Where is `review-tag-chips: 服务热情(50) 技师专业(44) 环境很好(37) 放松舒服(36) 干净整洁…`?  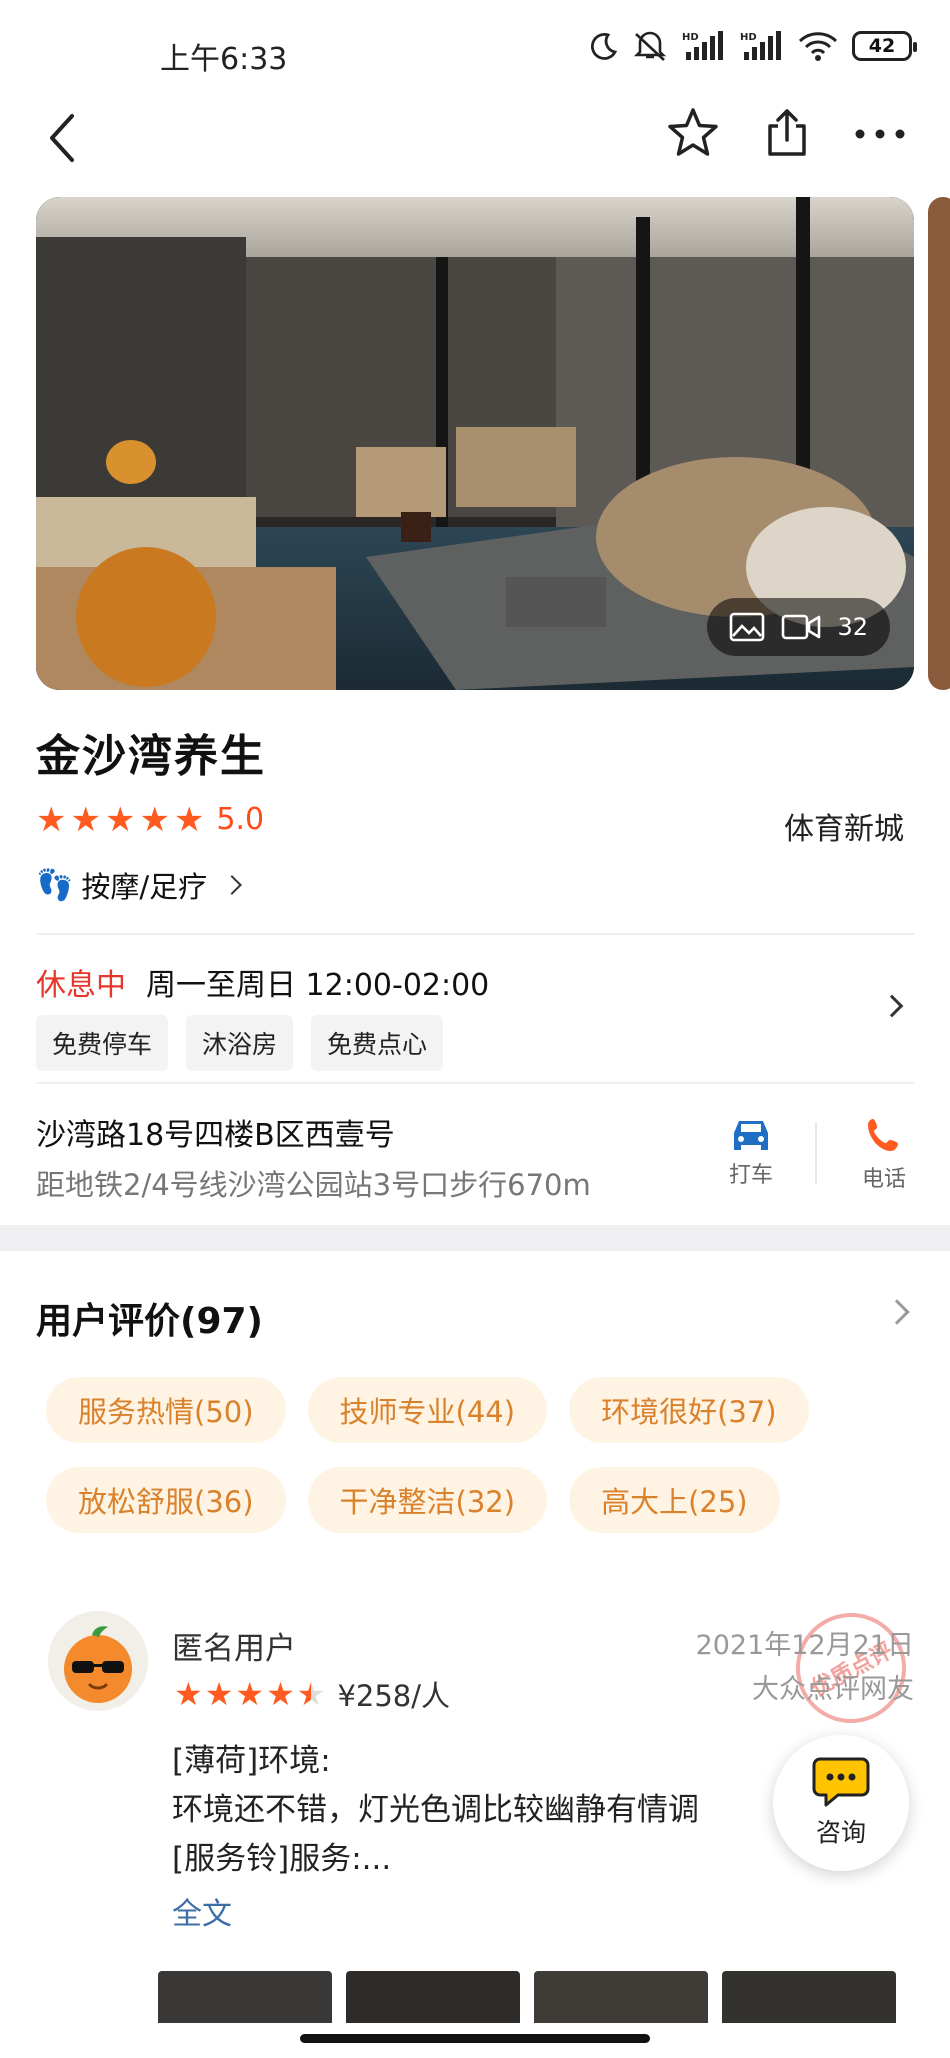
review-tag-chips: 服务热情(50) 技师专业(44) 环境很好(37) 放松舒服(36) 干净整洁… is located at coordinates (466, 1455).